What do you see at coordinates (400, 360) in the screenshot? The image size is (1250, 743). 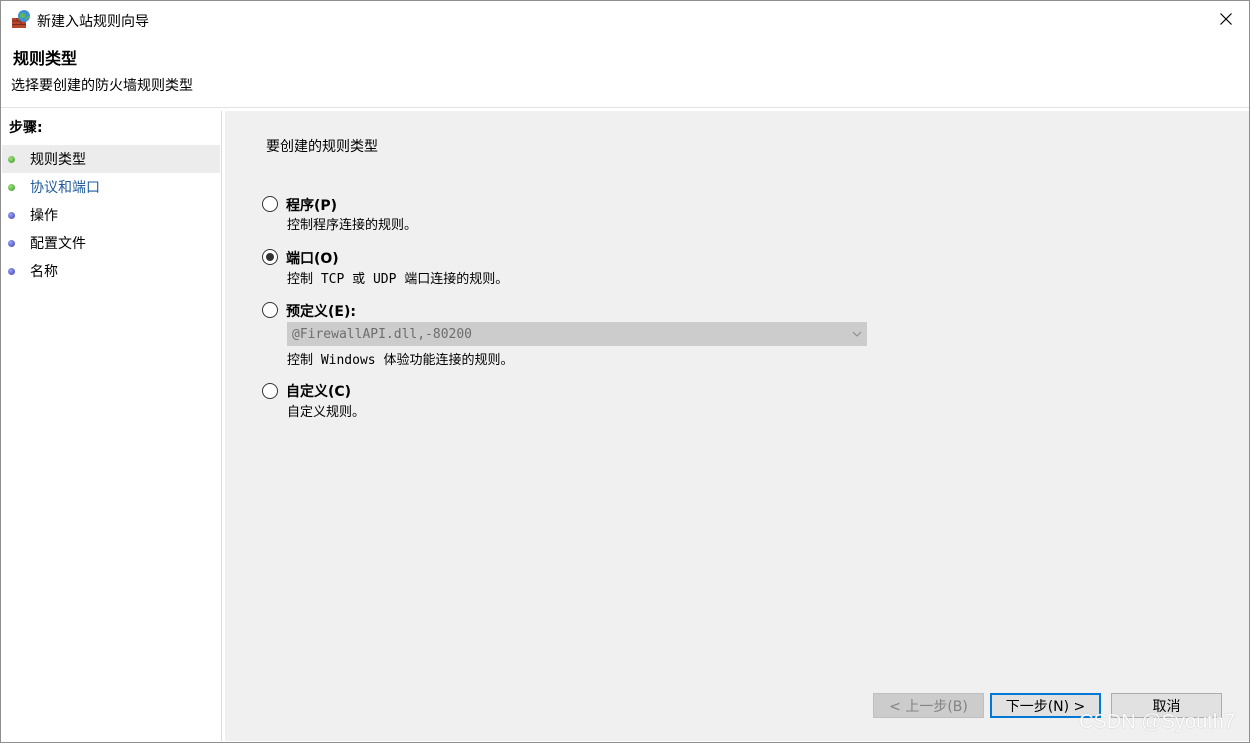 I see `option-predefined-description: 控制 Windows 体验功能连接的规则。` at bounding box center [400, 360].